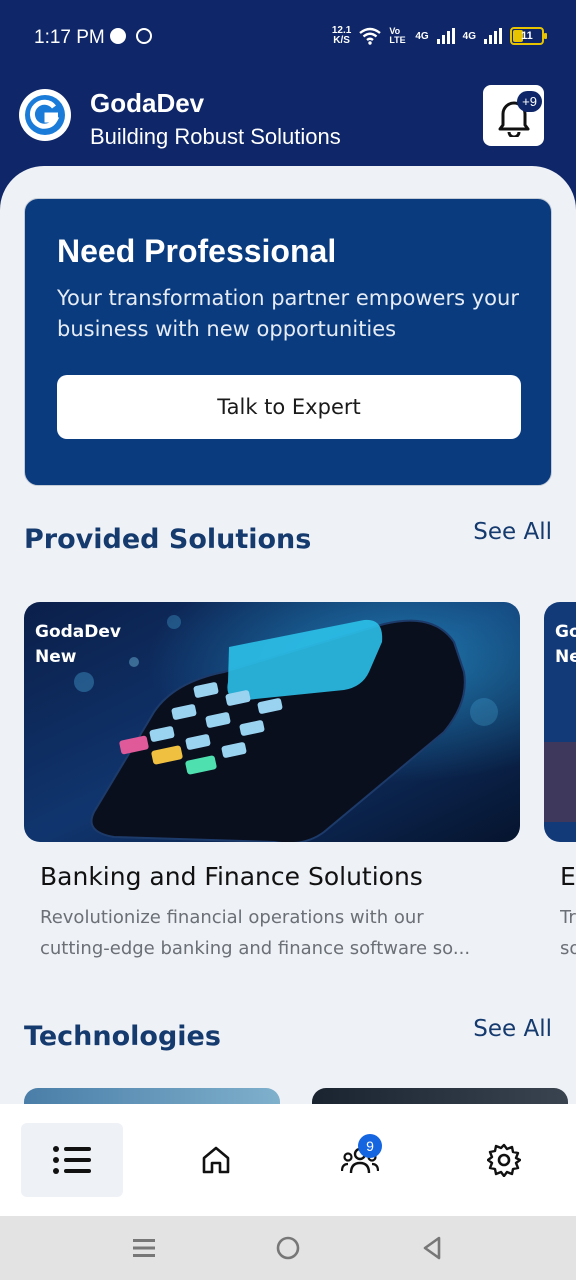  I want to click on solution-card-description-2: Tr so, so click(568, 933).